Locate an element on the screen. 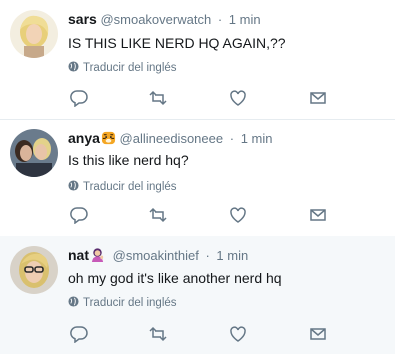 This screenshot has width=395, height=354. tweet-header: anya @allineedisoneee · 1 min is located at coordinates (170, 138).